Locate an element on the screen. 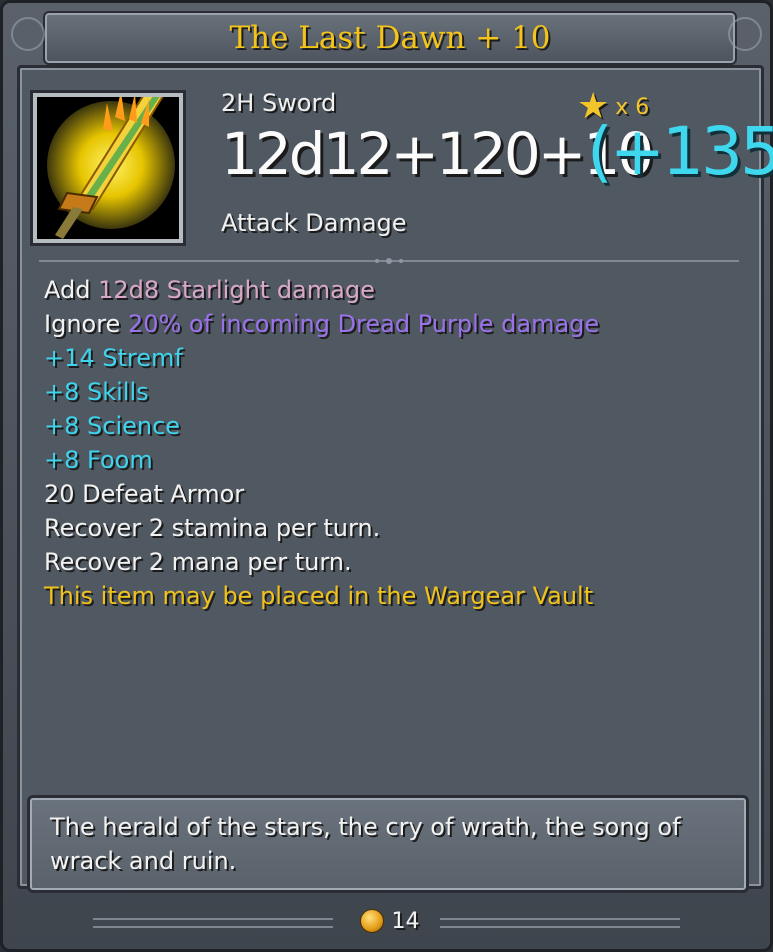 This screenshot has height=952, width=773. coin-icon is located at coordinates (371, 921).